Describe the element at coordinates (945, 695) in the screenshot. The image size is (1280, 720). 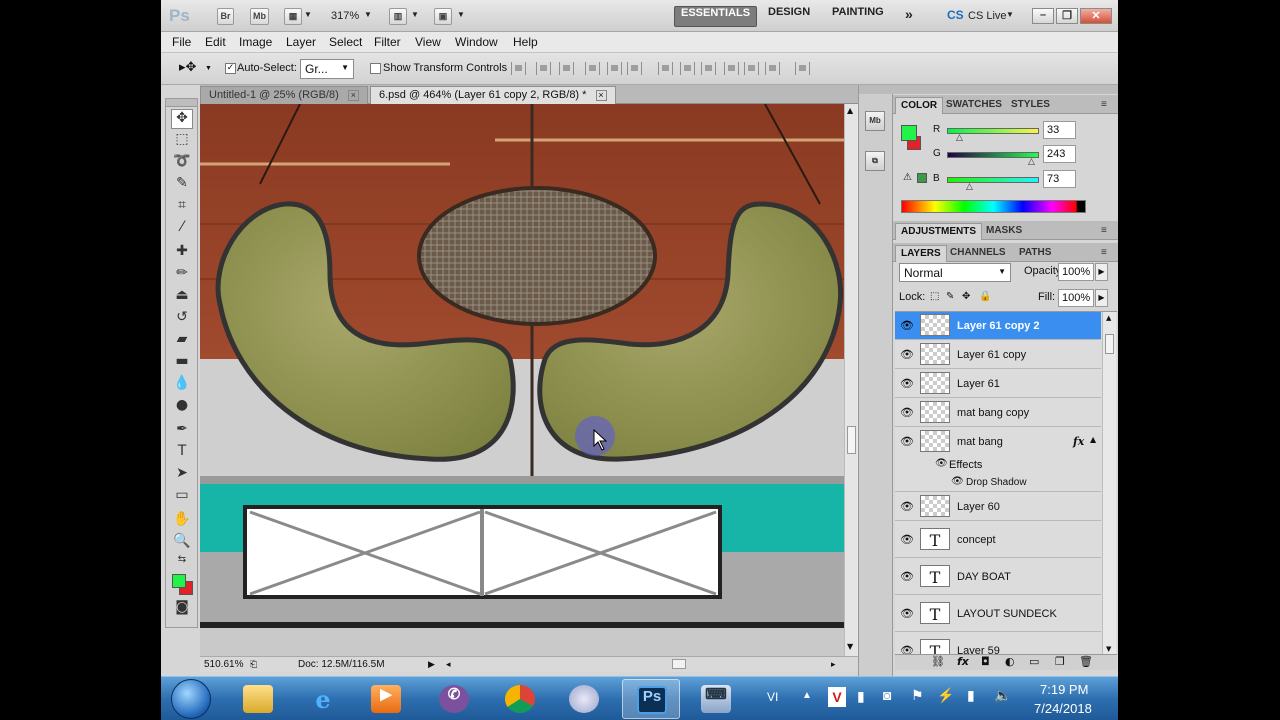
I see `power-tray-icon: ⚡` at that location.